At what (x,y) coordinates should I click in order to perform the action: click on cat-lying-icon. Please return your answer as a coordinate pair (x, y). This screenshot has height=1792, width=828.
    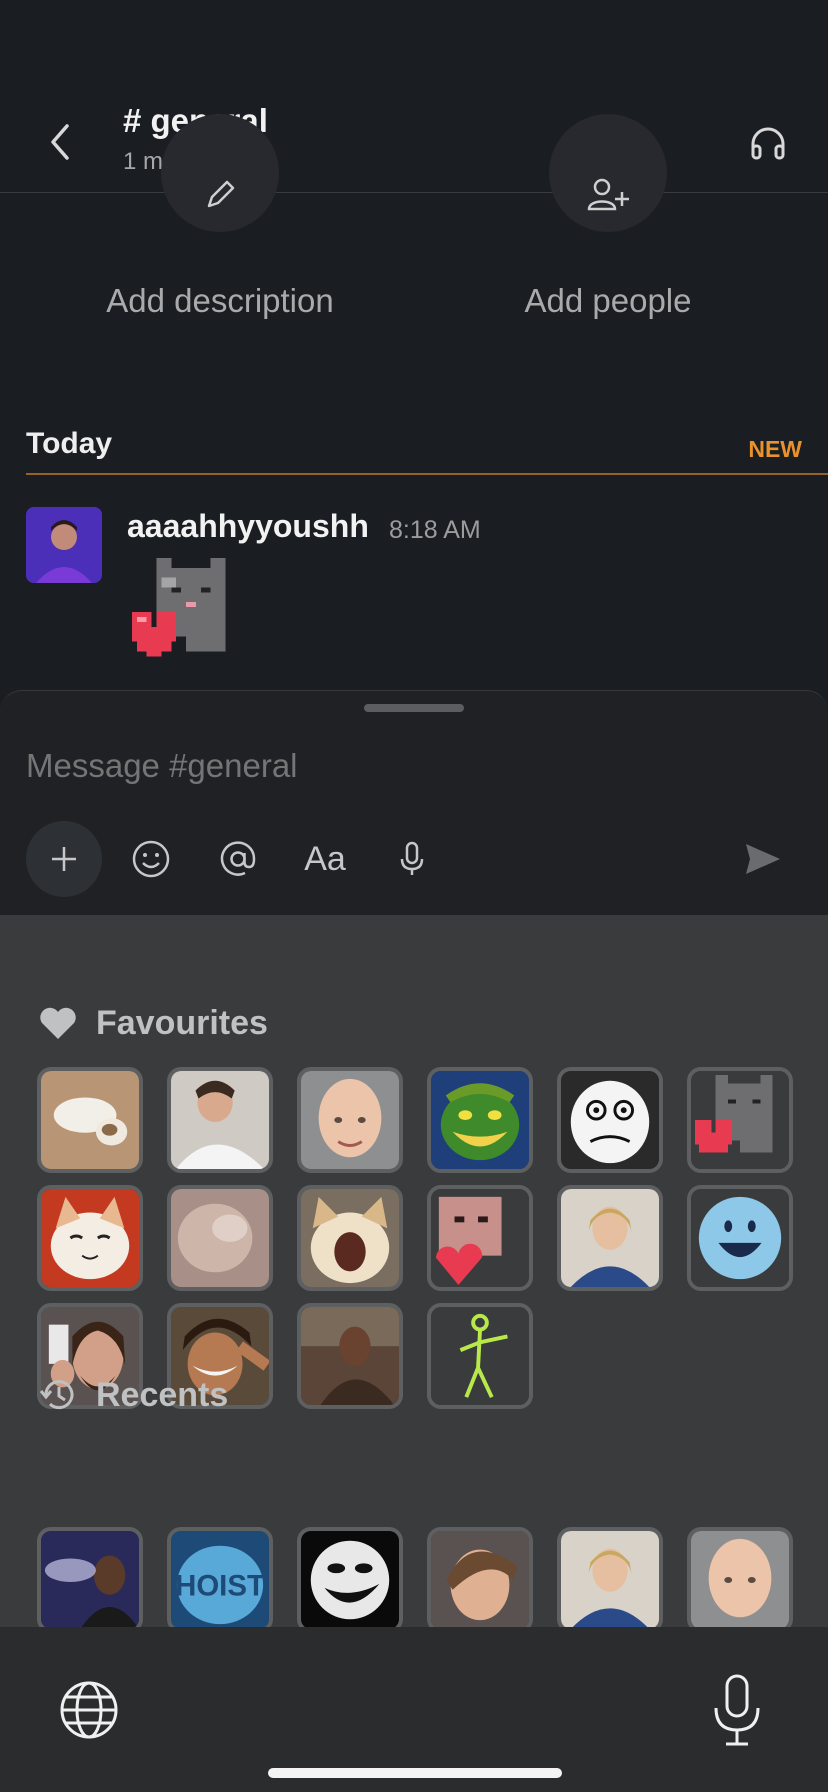
    Looking at the image, I should click on (90, 1120).